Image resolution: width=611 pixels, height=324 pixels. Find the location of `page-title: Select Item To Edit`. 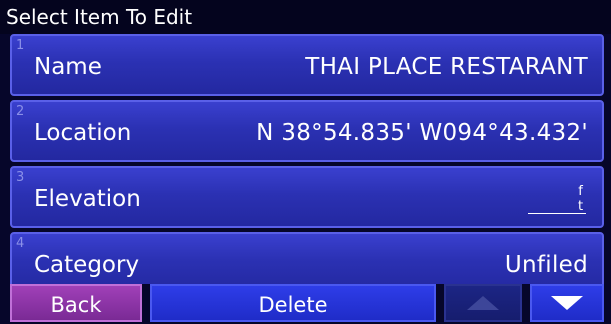

page-title: Select Item To Edit is located at coordinates (305, 17).